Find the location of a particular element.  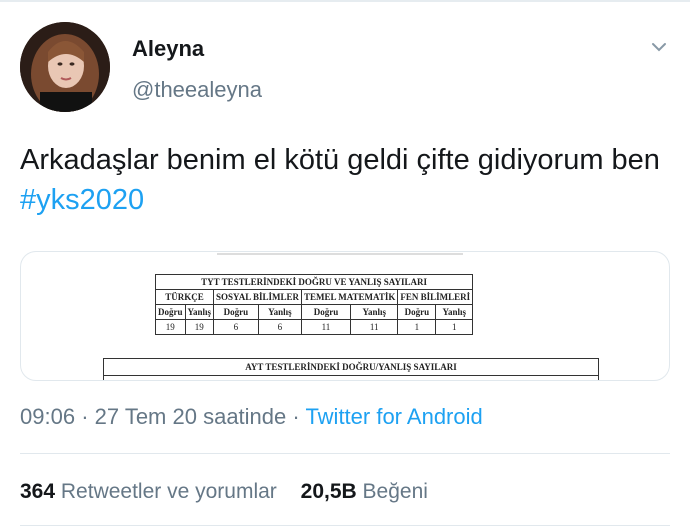

likes-count: 20,5B is located at coordinates (328, 491).